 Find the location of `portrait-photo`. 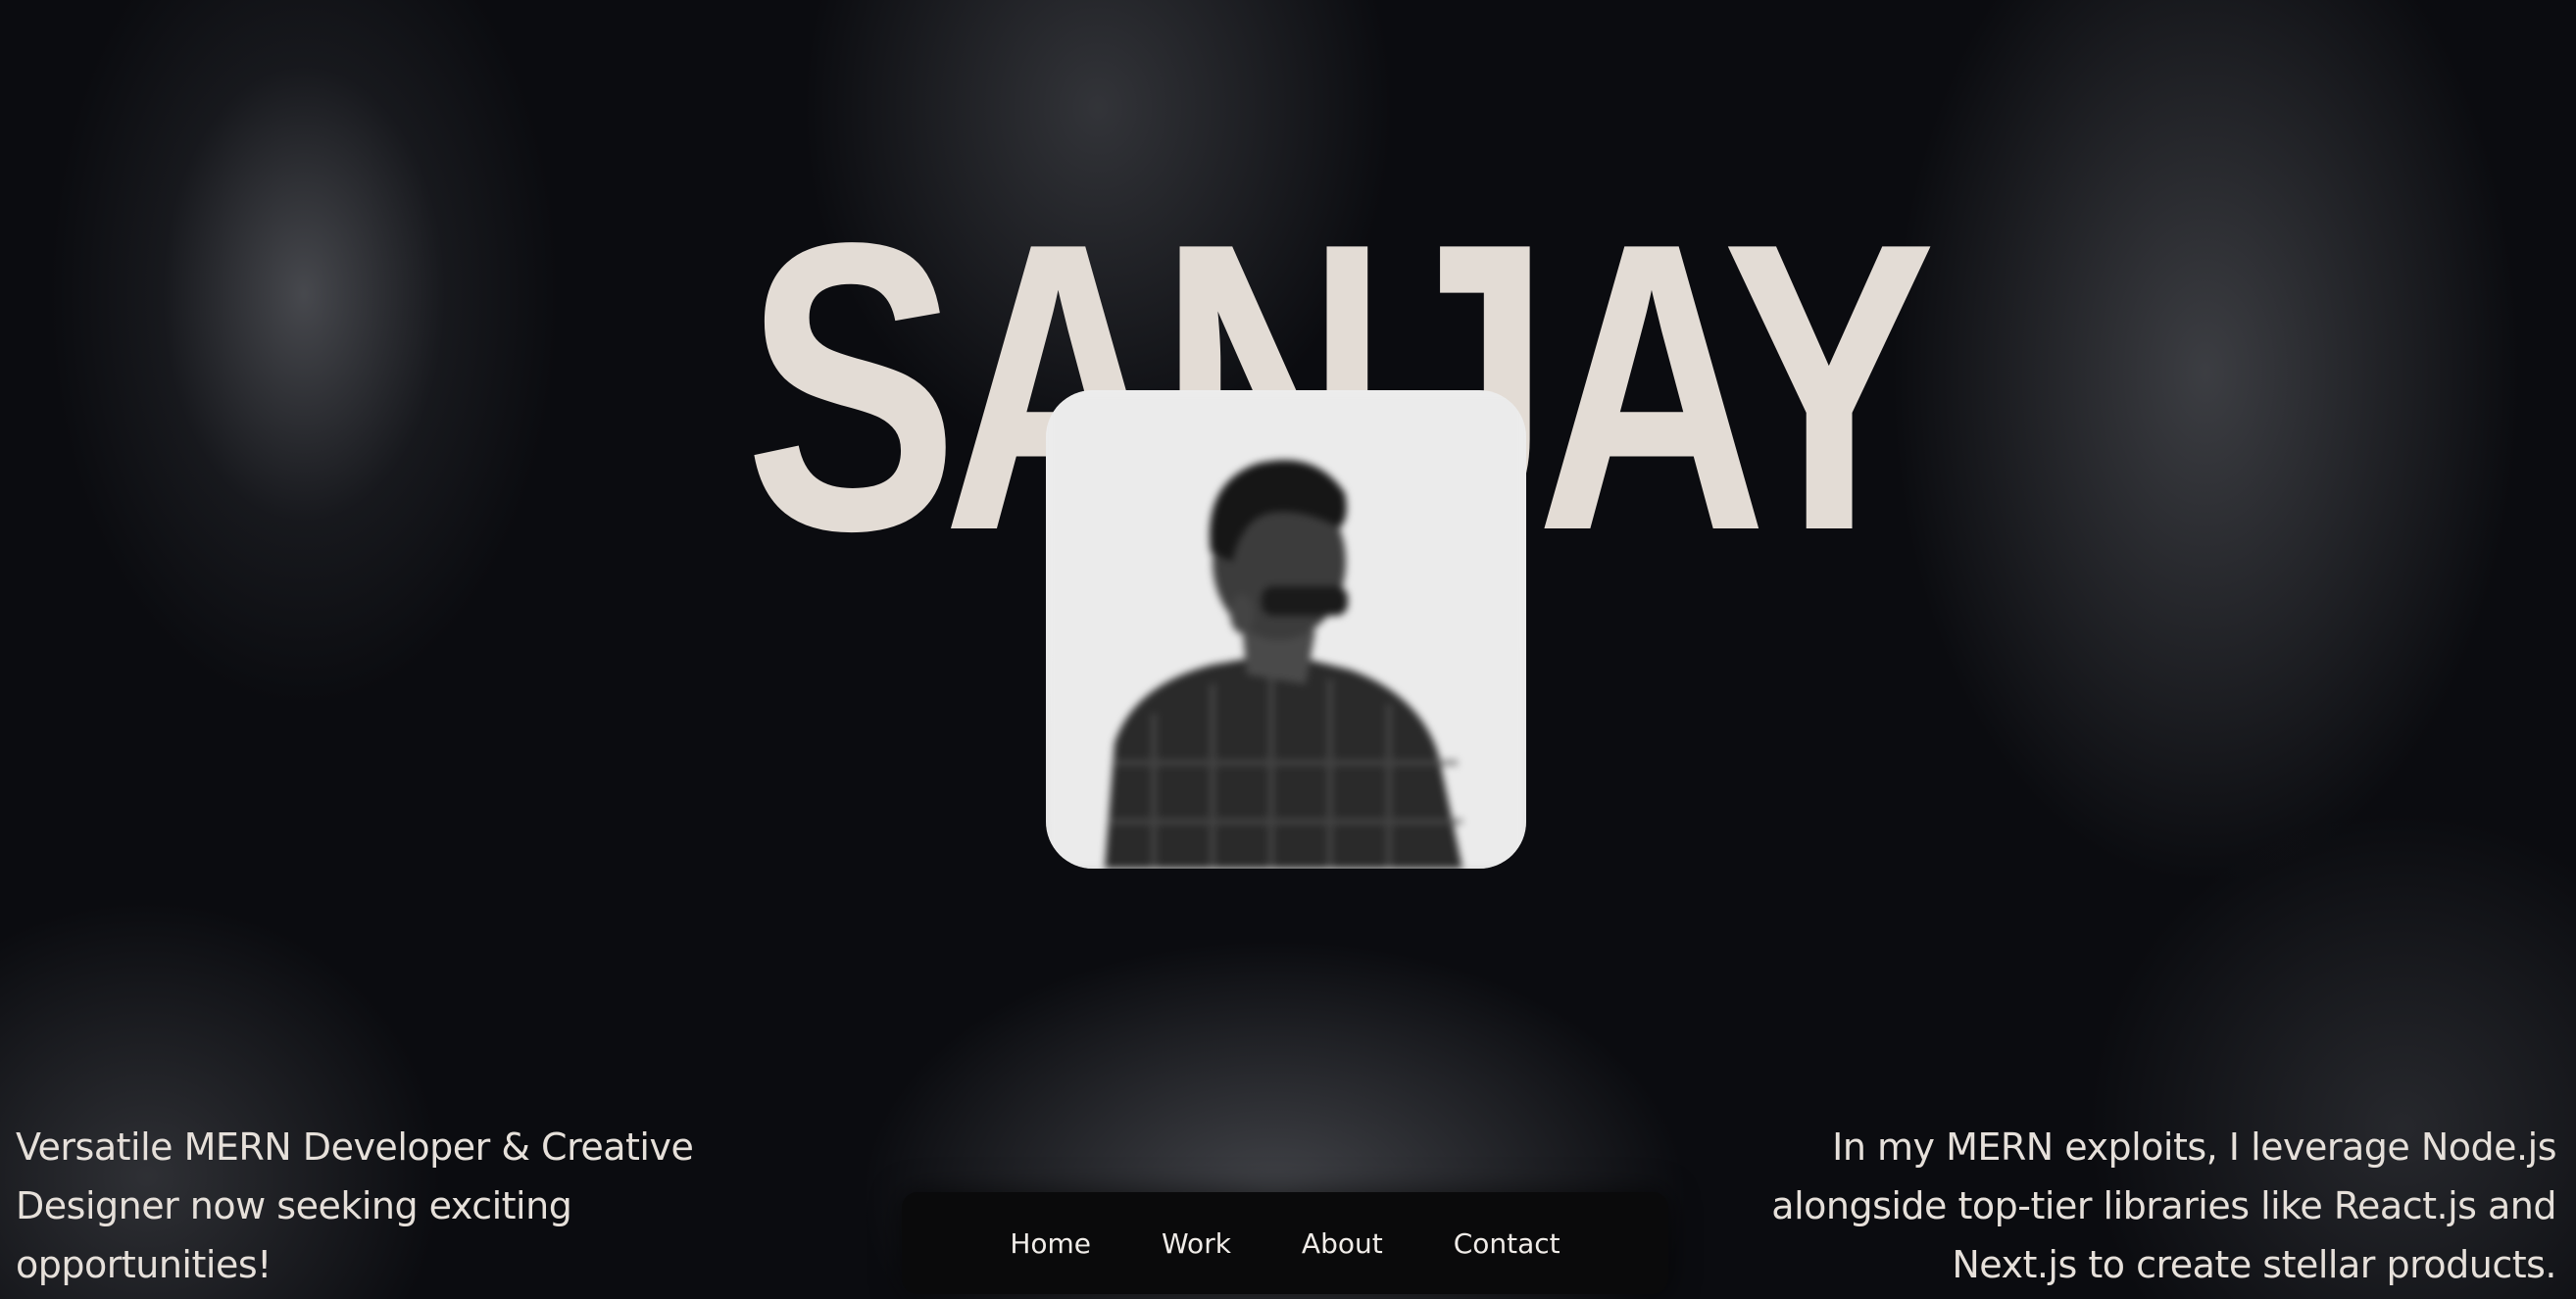

portrait-photo is located at coordinates (1286, 629).